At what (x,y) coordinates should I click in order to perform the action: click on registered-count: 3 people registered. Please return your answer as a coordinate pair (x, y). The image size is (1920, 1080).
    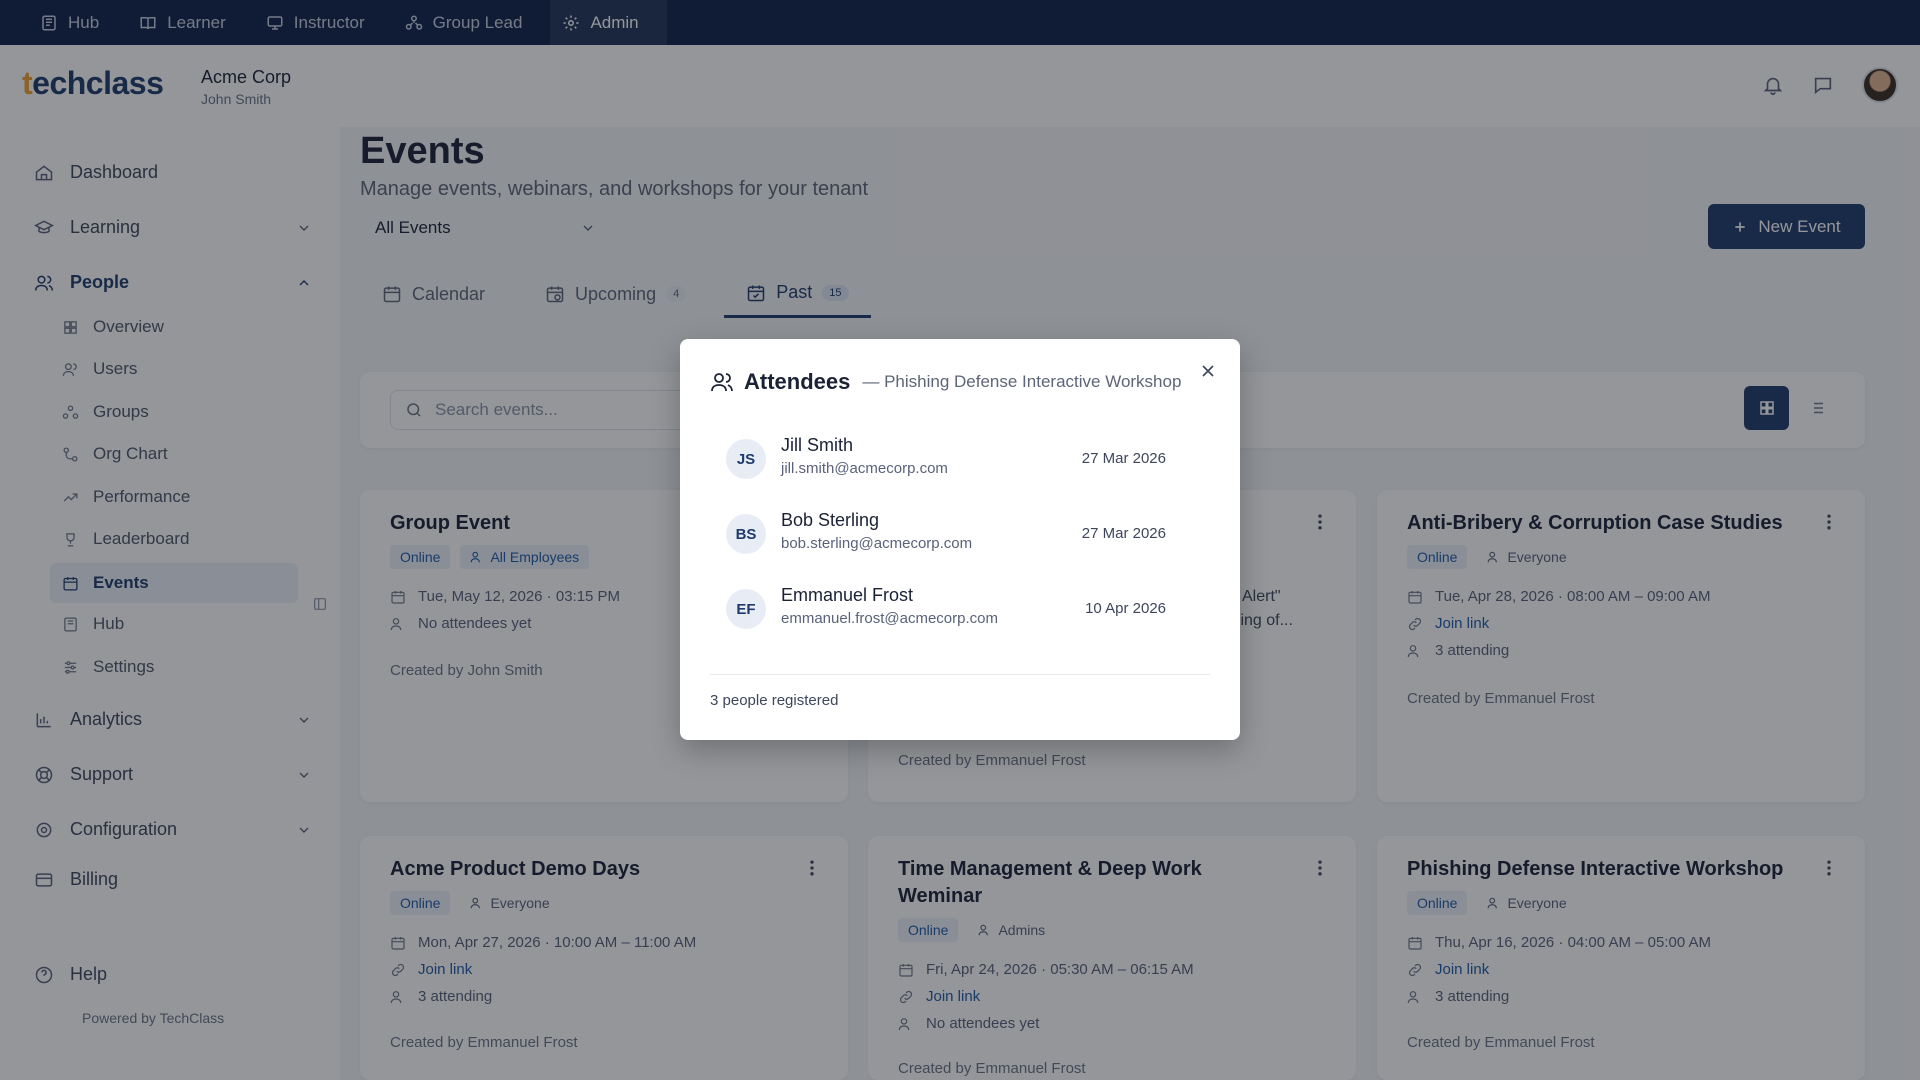
    Looking at the image, I should click on (774, 700).